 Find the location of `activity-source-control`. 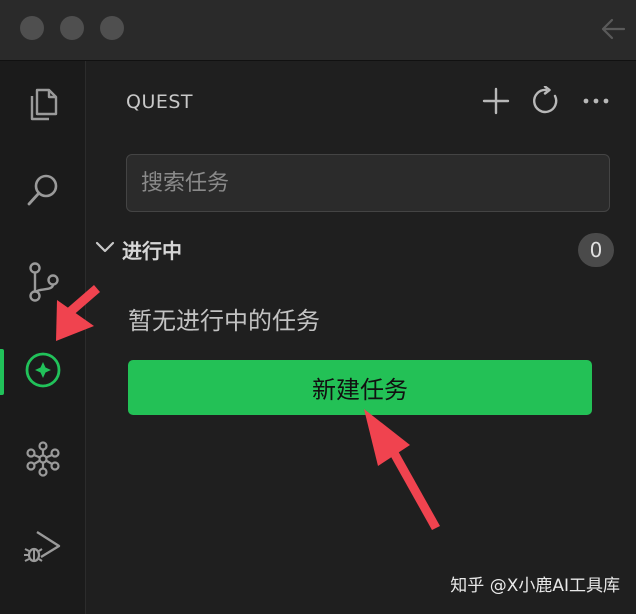

activity-source-control is located at coordinates (42, 284).